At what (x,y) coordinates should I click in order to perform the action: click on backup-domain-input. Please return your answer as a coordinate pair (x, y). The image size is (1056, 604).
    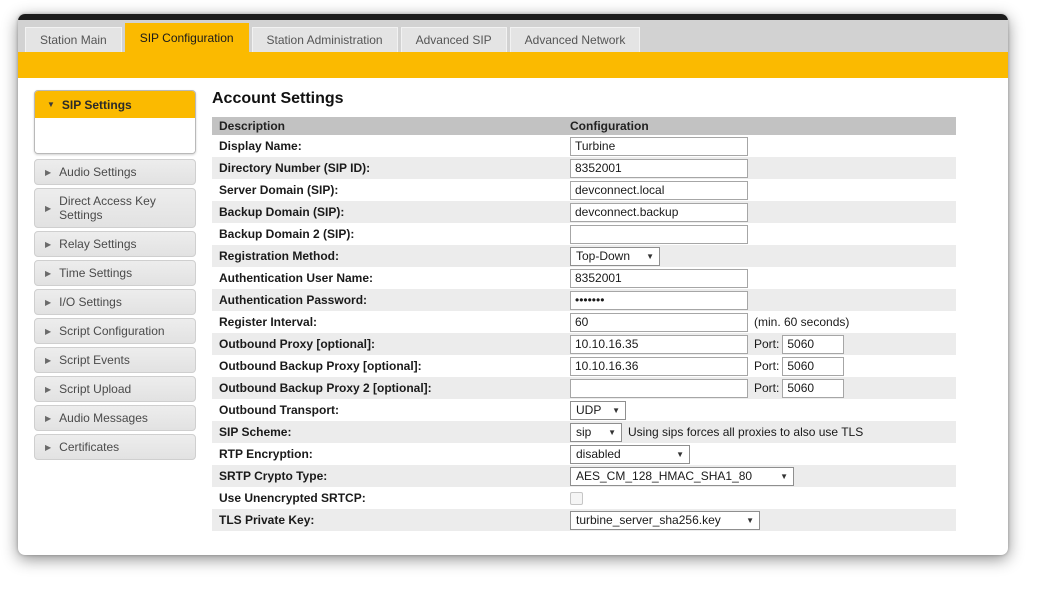
    Looking at the image, I should click on (659, 212).